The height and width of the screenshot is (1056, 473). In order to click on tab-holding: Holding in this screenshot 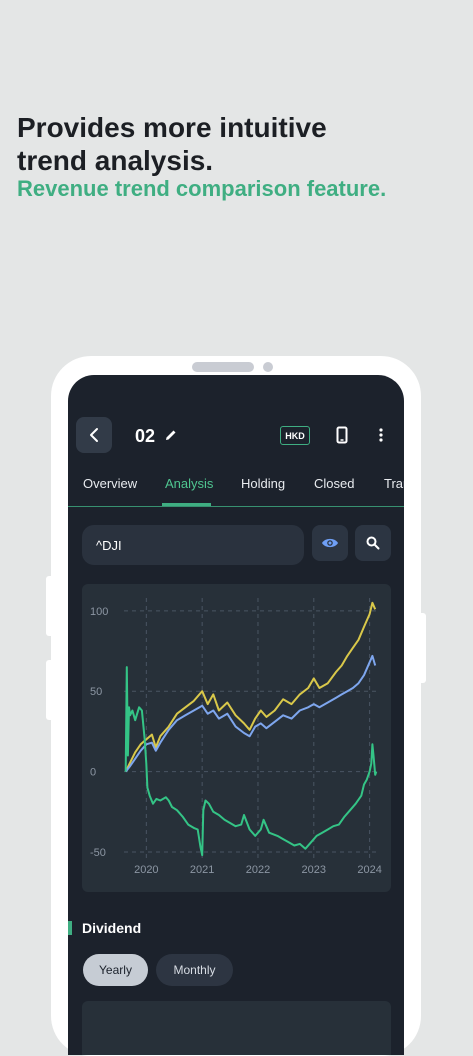, I will do `click(263, 483)`.